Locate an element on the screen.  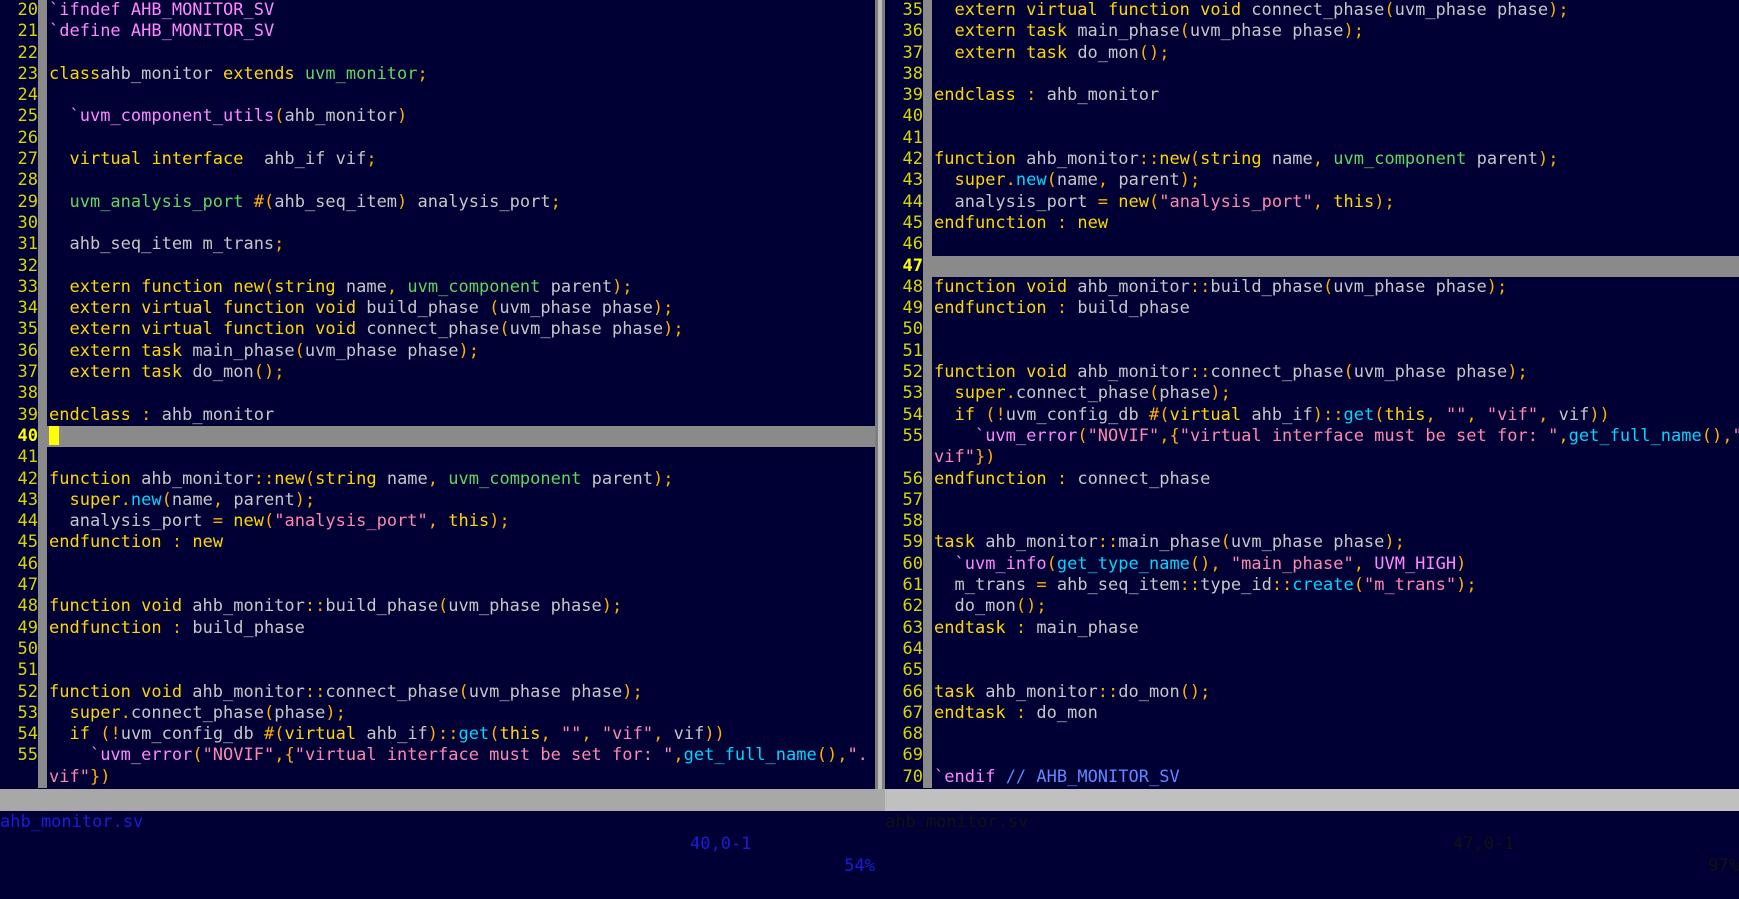
code-line: 70 `endif // AHB_MONITOR_SV is located at coordinates (1312, 777).